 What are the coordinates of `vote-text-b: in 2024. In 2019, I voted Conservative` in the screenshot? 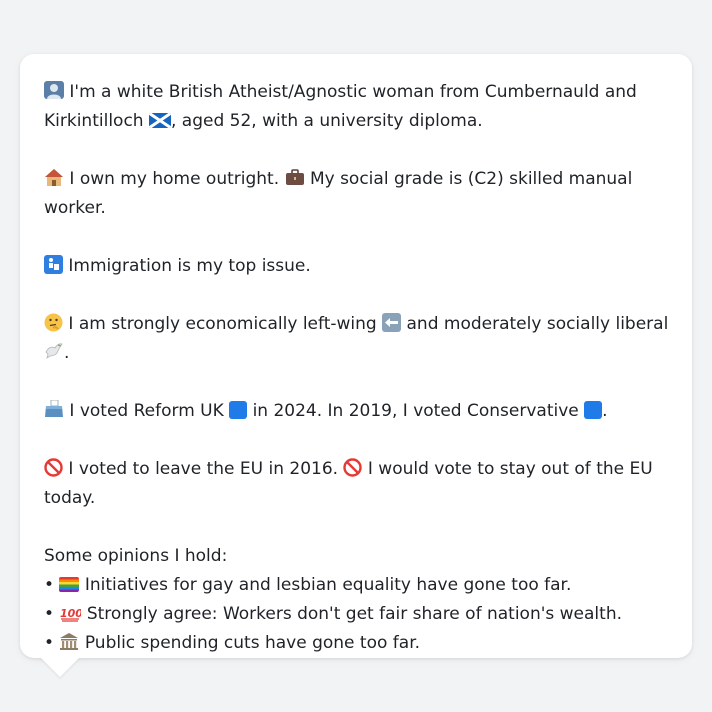 It's located at (415, 411).